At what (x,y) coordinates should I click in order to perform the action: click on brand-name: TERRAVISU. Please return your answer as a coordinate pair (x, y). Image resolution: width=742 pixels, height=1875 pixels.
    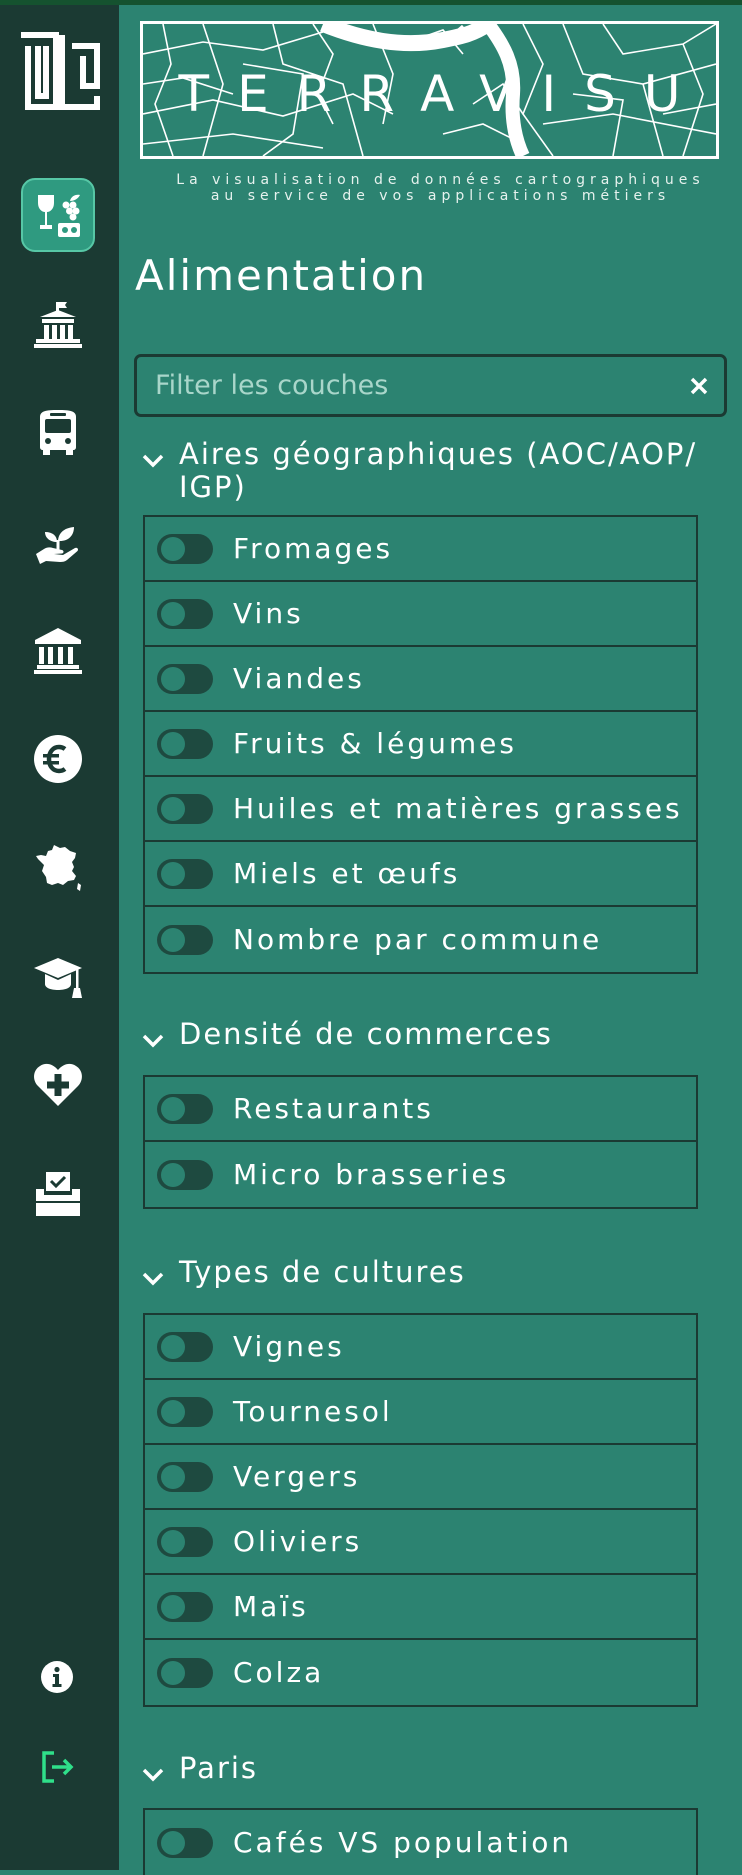
    Looking at the image, I should click on (443, 94).